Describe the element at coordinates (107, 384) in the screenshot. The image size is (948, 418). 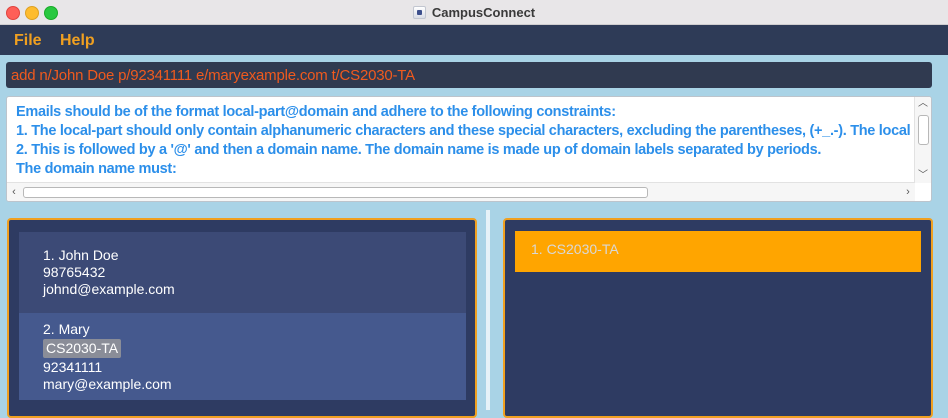
I see `person-email: mary@example.com` at that location.